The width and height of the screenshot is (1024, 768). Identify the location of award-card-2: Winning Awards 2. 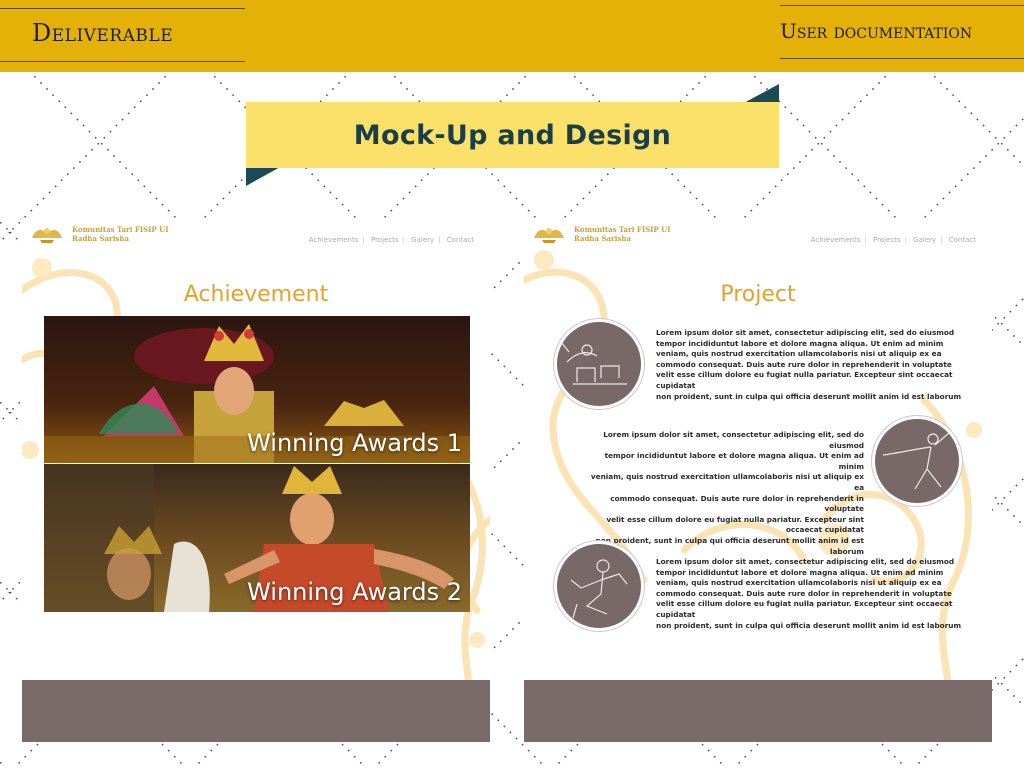
(257, 538).